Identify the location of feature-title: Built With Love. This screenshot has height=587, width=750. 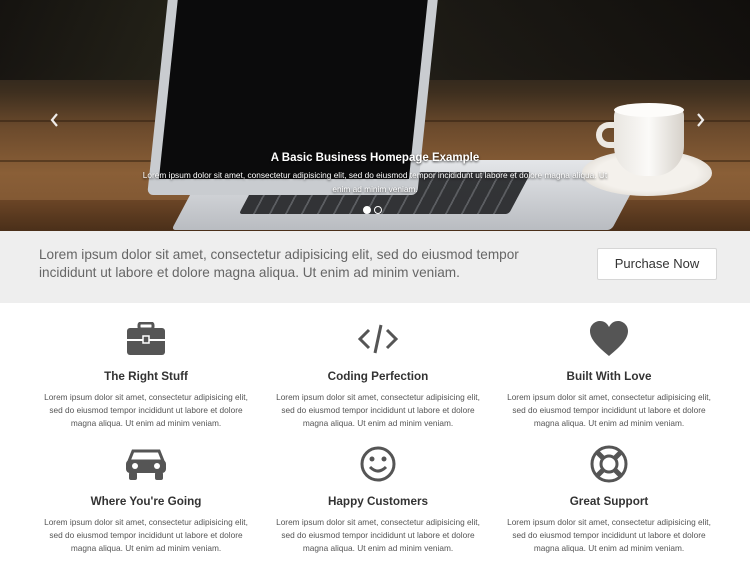
(609, 376).